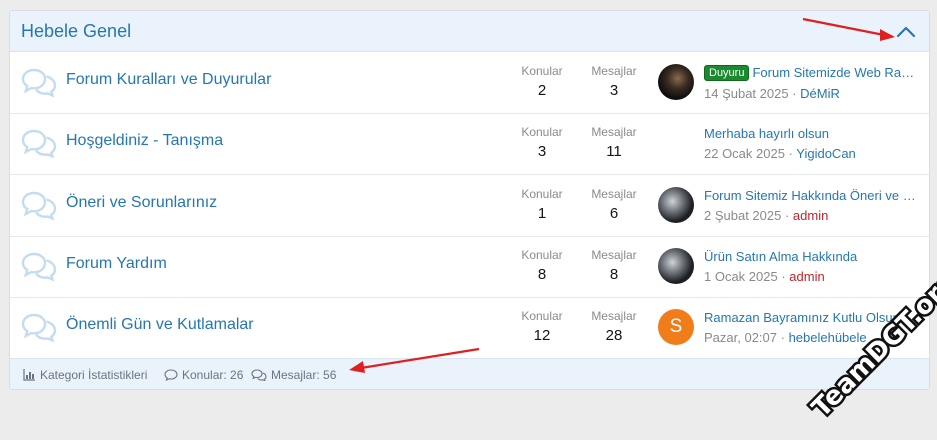 The height and width of the screenshot is (440, 937). Describe the element at coordinates (116, 264) in the screenshot. I see `forum-title-link: Forum Yardım` at that location.